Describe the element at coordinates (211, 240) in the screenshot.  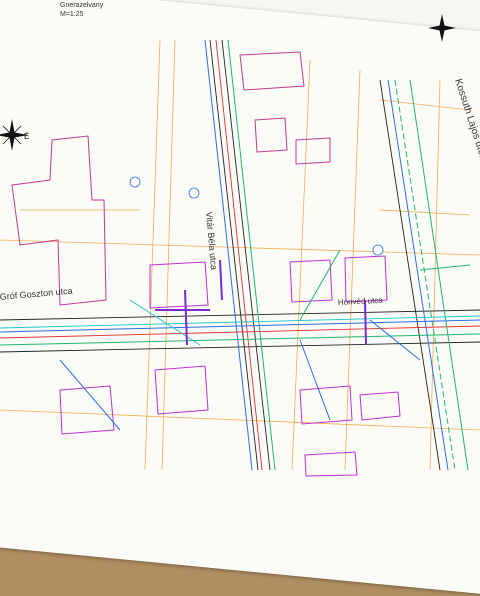
I see `street-label-vinar: Vitár Béla utca` at that location.